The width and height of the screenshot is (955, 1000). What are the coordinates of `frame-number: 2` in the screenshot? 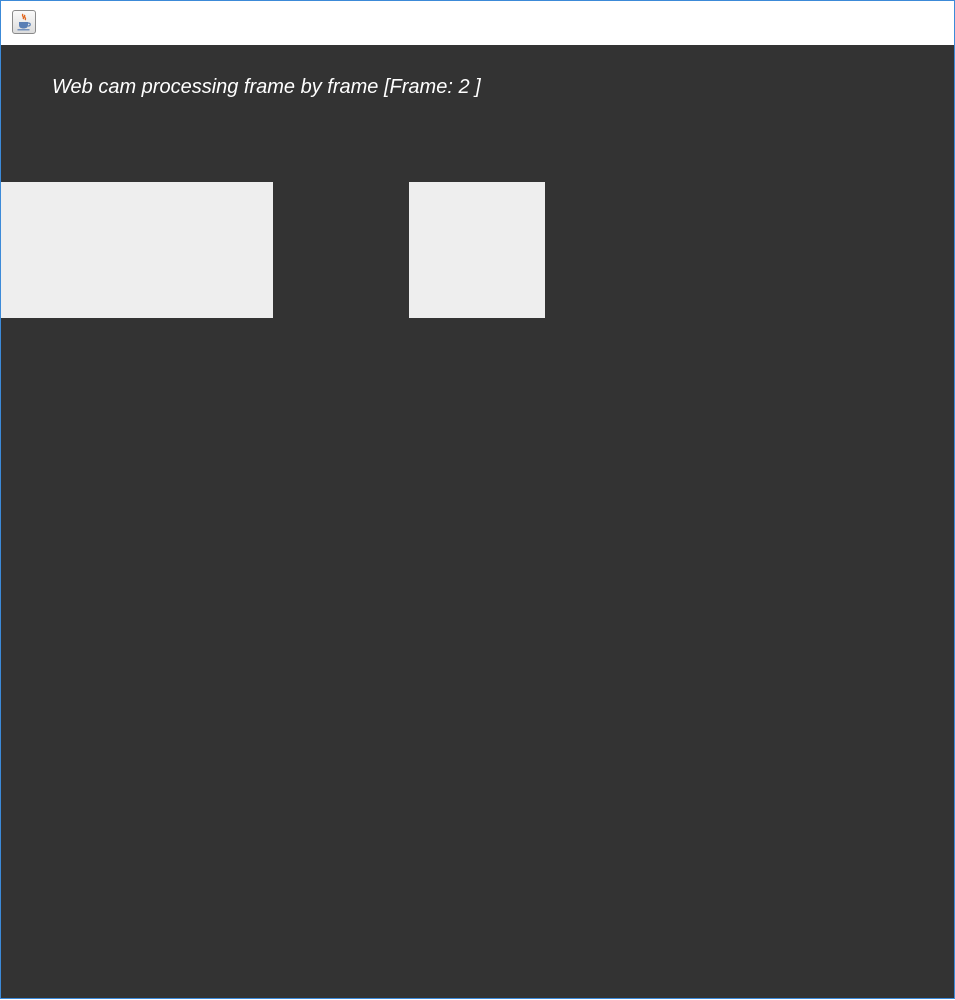 It's located at (464, 87).